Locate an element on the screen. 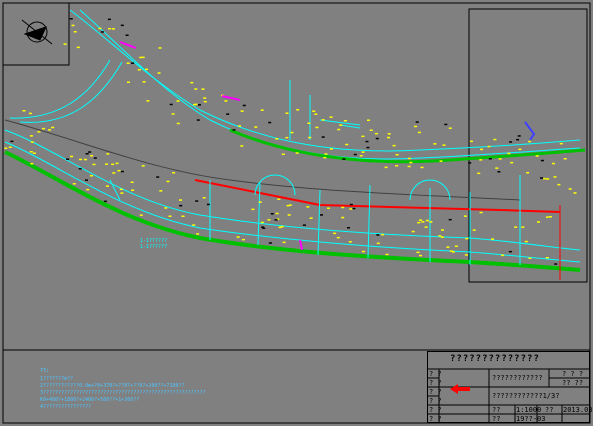  tb-row1-right-b: ?? ?? is located at coordinates (573, 383).